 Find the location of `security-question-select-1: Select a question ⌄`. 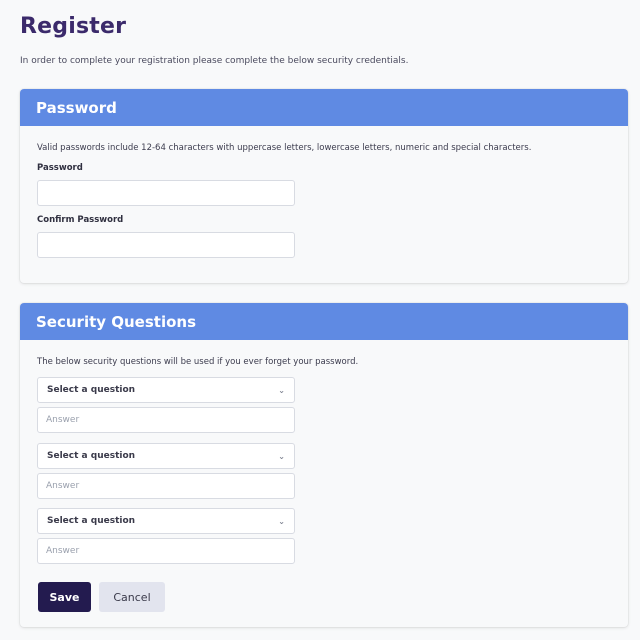

security-question-select-1: Select a question ⌄ is located at coordinates (166, 390).